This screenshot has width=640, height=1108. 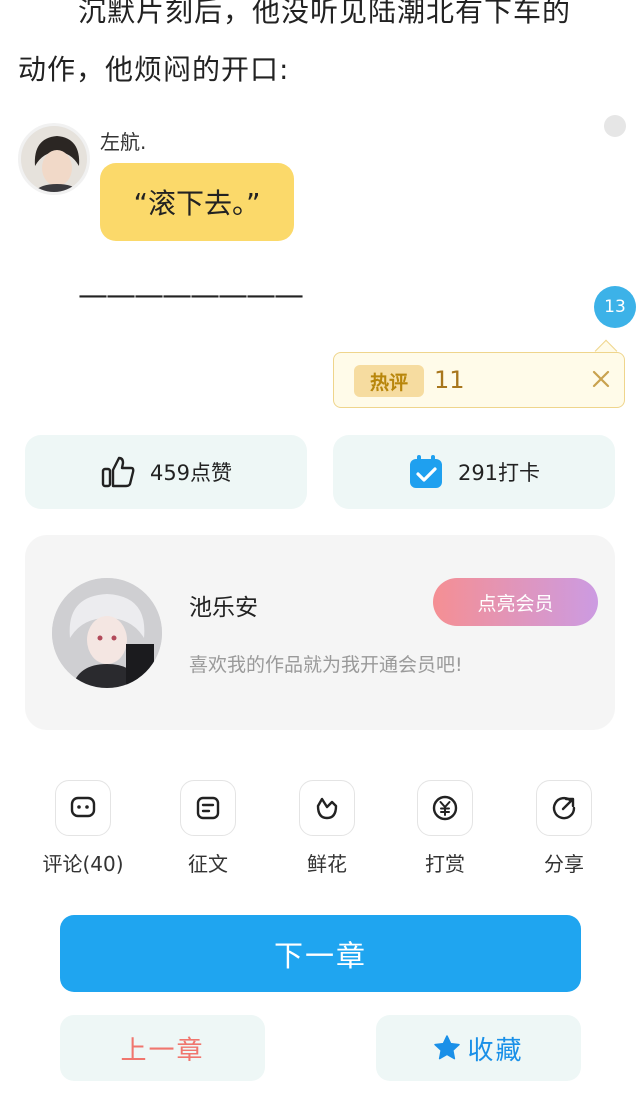 I want to click on reward-action: 打赏, so click(x=445, y=828).